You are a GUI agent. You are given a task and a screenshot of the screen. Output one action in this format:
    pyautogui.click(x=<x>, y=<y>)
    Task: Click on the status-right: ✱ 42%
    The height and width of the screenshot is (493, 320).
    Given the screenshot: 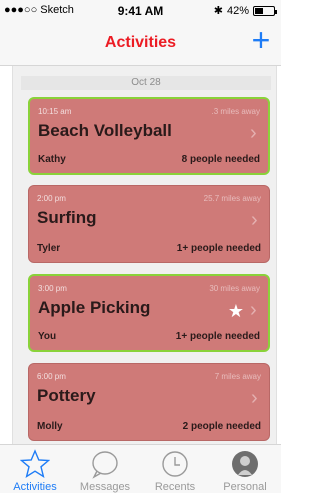 What is the action you would take?
    pyautogui.click(x=245, y=10)
    